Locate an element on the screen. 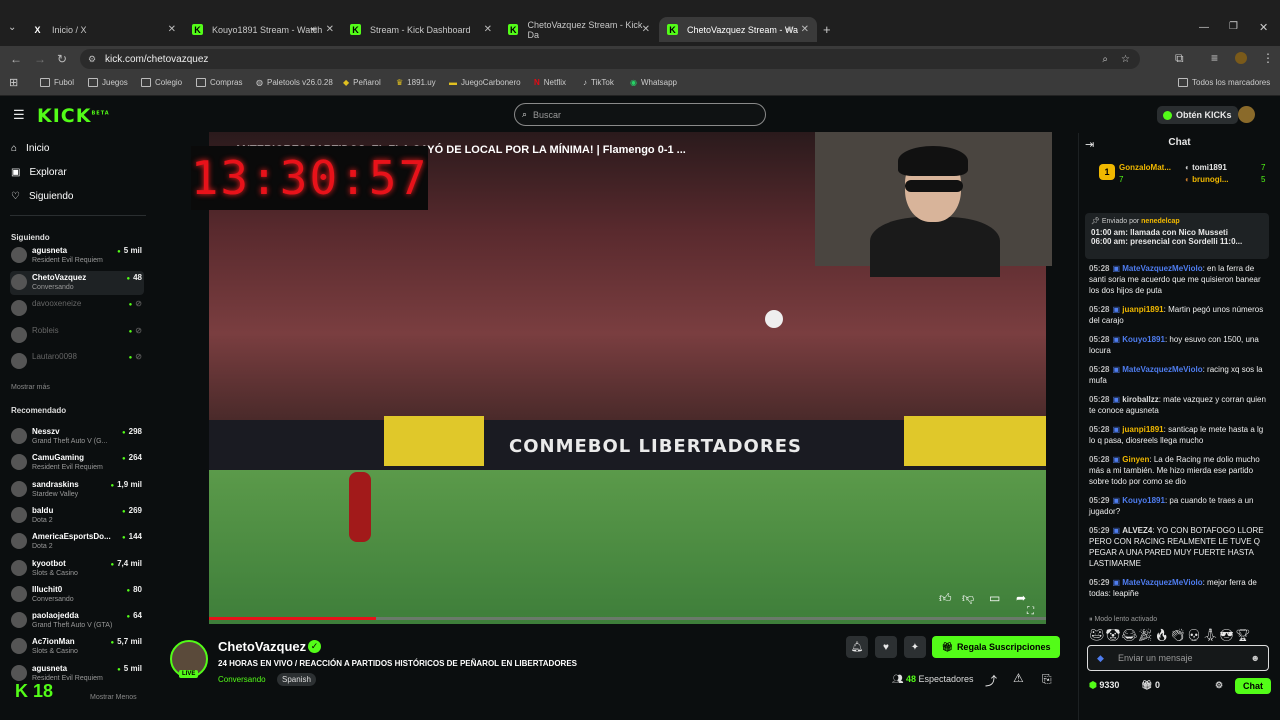 The image size is (1280, 720). message-user: Ginyen is located at coordinates (1135, 459).